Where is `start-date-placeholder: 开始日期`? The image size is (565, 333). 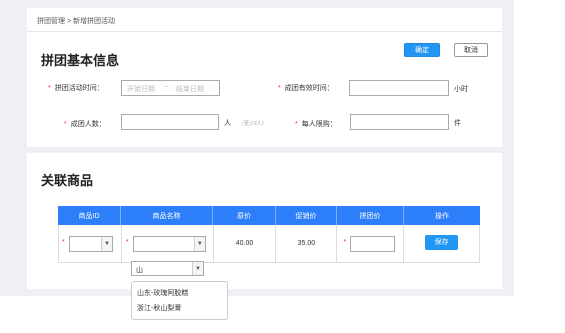
start-date-placeholder: 开始日期 is located at coordinates (141, 89).